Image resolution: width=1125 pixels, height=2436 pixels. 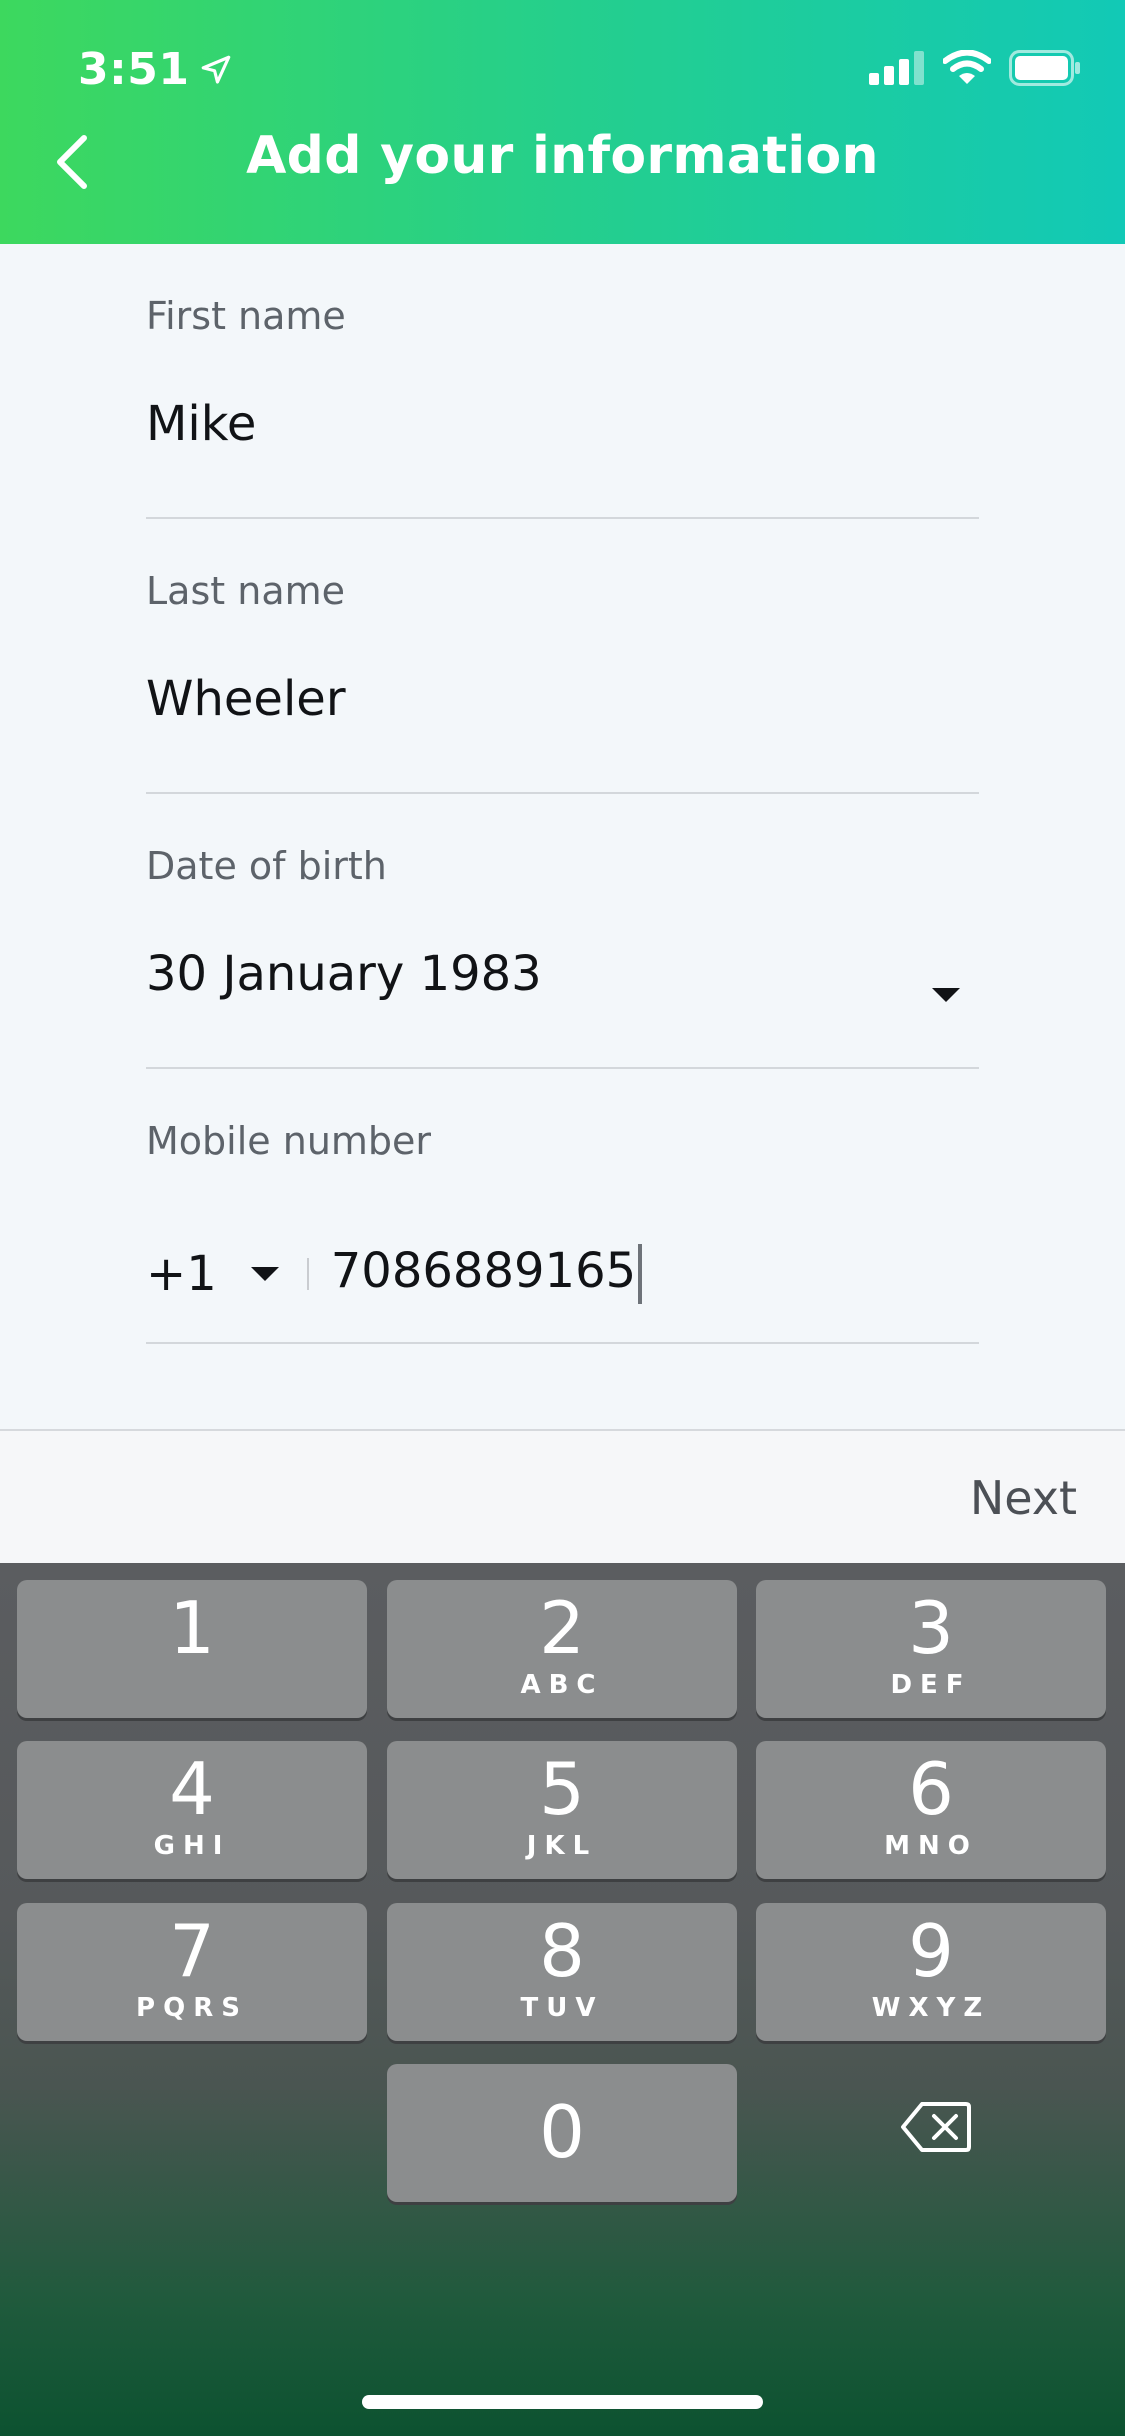 I want to click on key-1: 1, so click(x=192, y=1649).